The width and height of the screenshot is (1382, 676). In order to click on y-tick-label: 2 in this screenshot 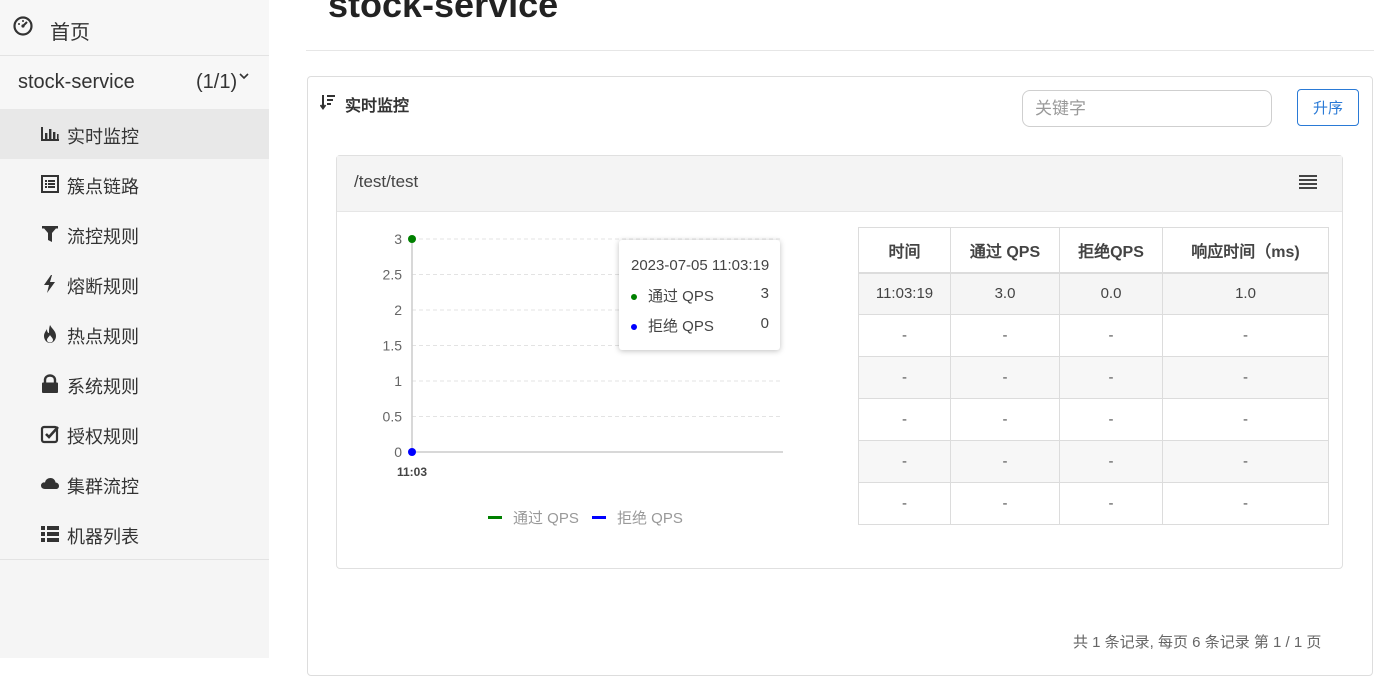, I will do `click(398, 310)`.